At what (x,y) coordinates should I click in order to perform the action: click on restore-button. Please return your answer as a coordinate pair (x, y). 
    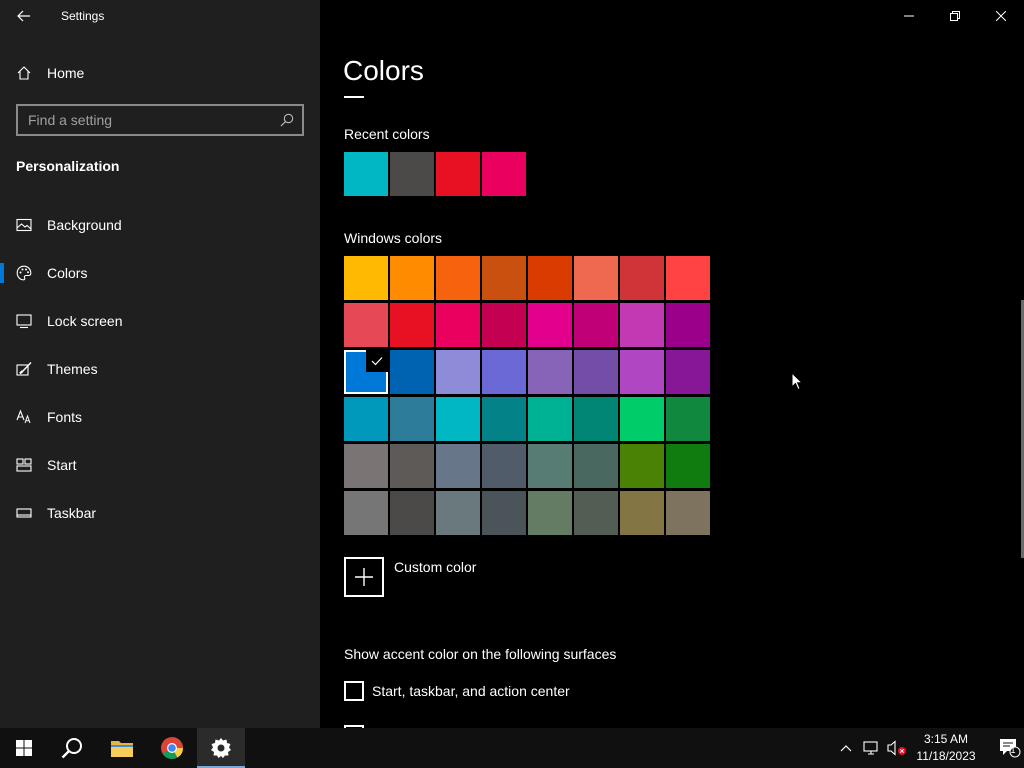
    Looking at the image, I should click on (955, 16).